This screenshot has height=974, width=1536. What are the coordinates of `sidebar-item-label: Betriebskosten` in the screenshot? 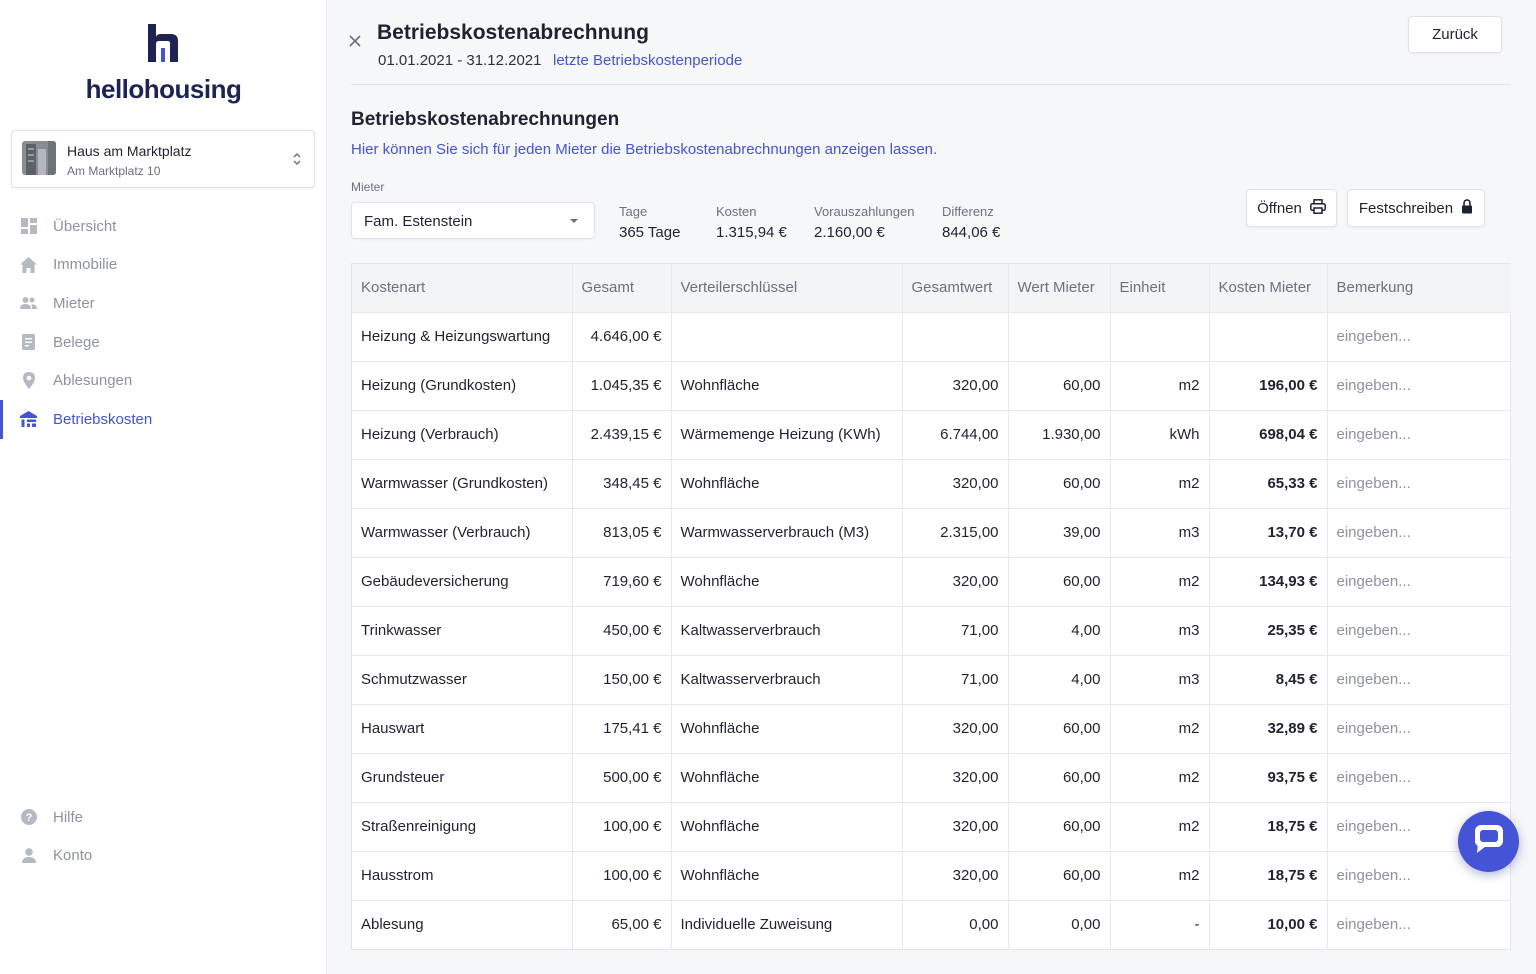 It's located at (103, 419).